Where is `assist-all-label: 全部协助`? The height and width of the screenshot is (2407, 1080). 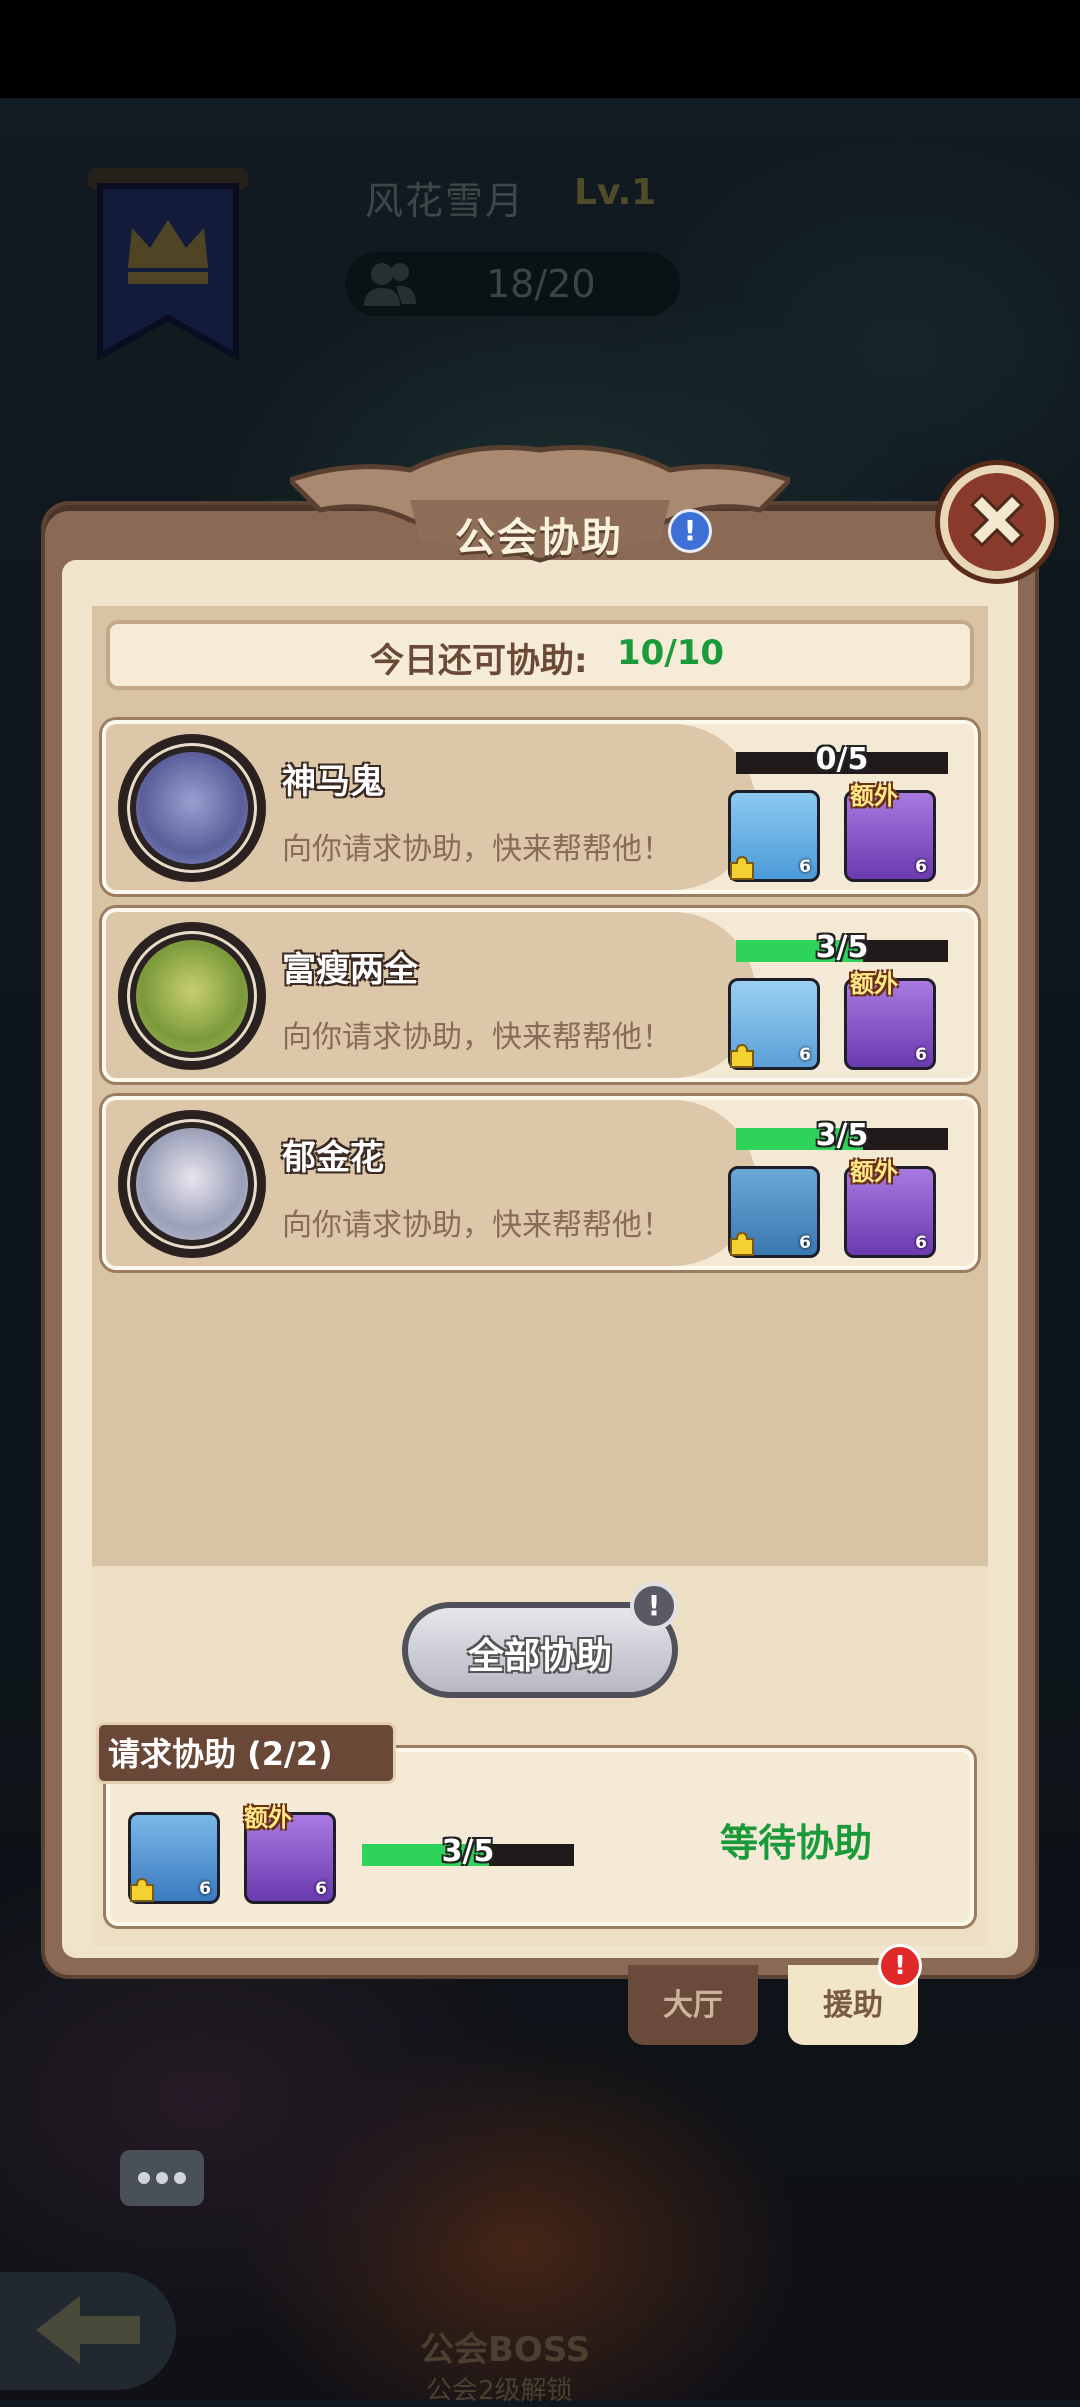 assist-all-label: 全部协助 is located at coordinates (539, 1656).